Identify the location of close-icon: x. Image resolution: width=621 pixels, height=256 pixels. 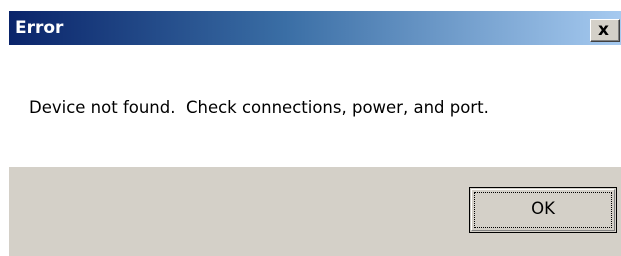
(603, 30).